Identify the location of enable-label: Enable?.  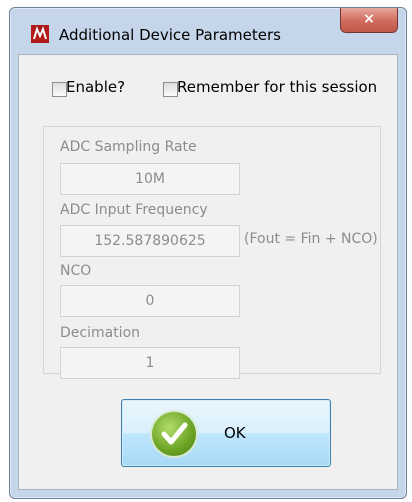
(96, 87).